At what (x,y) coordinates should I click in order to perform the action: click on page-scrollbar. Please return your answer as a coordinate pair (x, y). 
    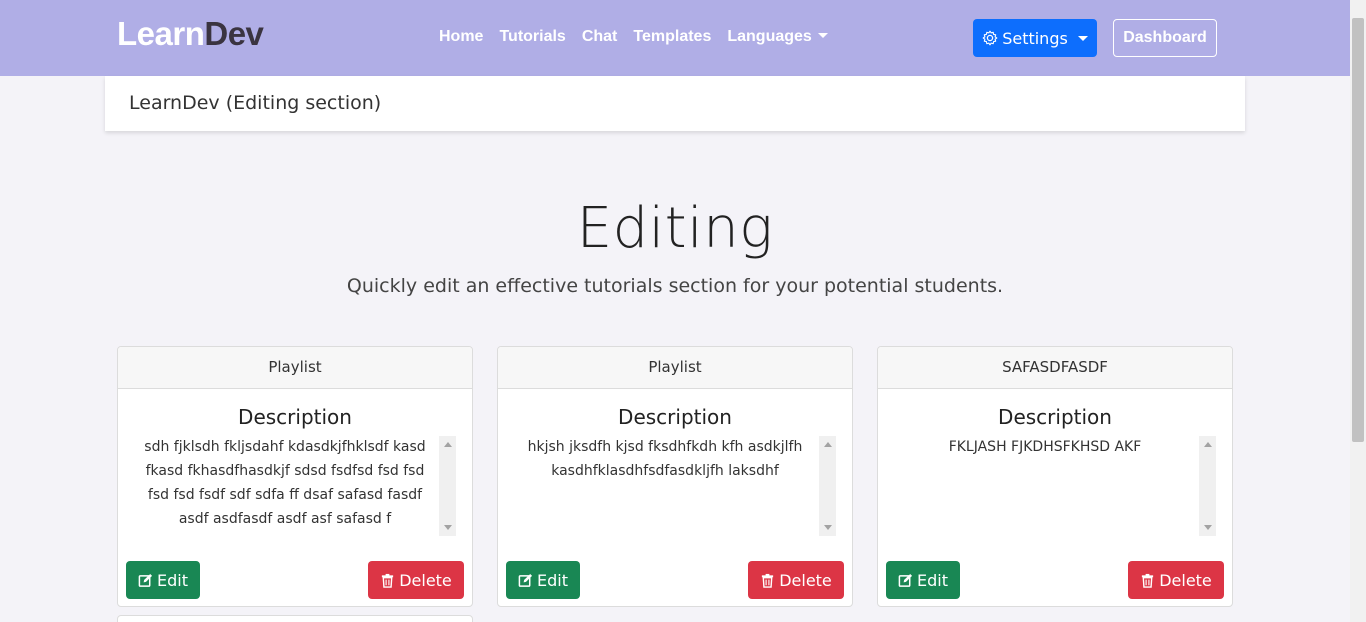
    Looking at the image, I should click on (1358, 311).